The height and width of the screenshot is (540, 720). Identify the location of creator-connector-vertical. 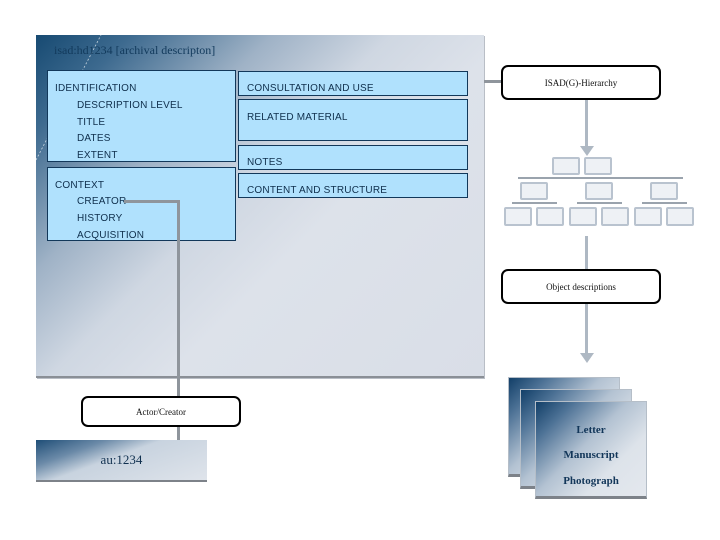
(178, 299).